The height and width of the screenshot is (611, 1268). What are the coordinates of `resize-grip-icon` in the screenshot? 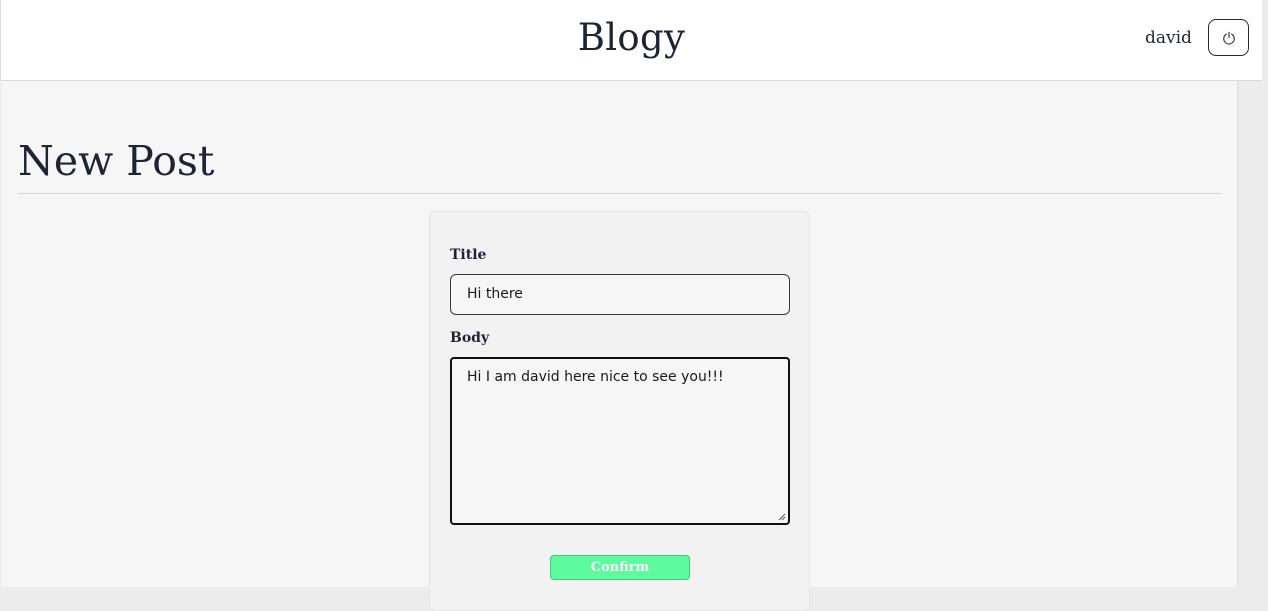 It's located at (782, 517).